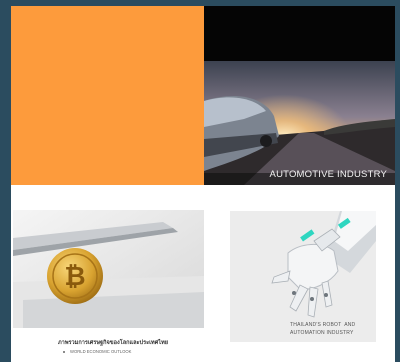 This screenshot has height=362, width=400. Describe the element at coordinates (303, 276) in the screenshot. I see `robot-automation-tile: THAILAND'S ROBOT AND AUTOMATION INDUSTRY` at that location.